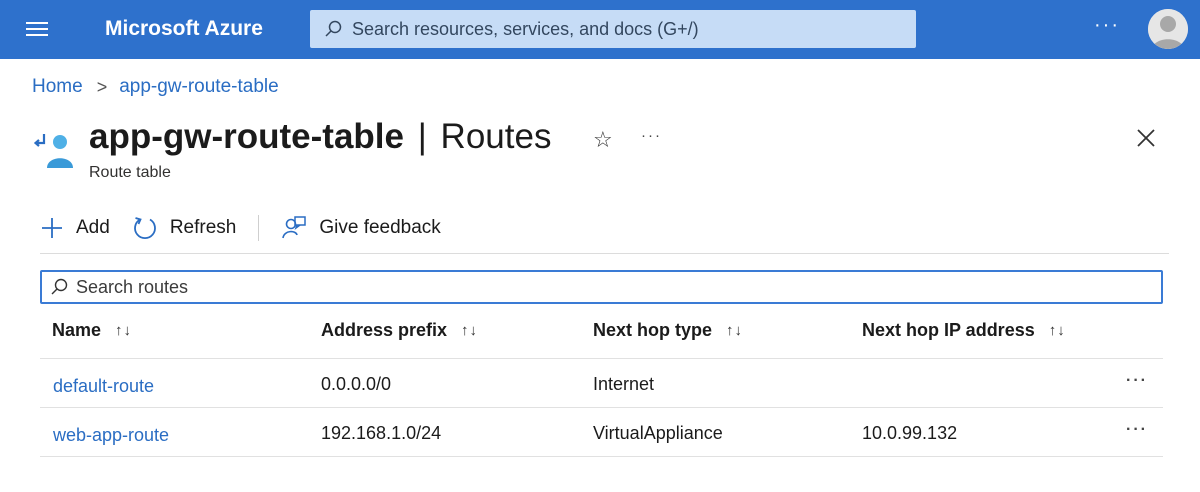  I want to click on column-header-name: Name ↑↓, so click(92, 330).